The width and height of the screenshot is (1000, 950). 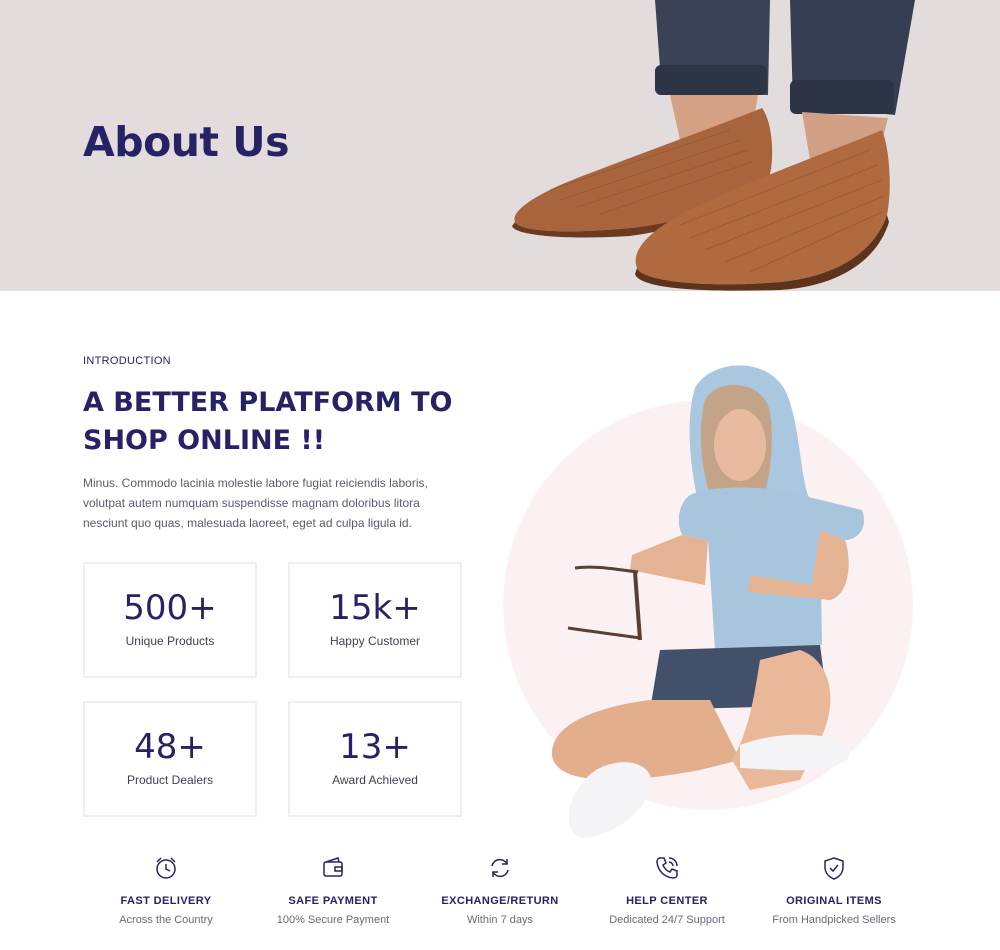 What do you see at coordinates (375, 780) in the screenshot?
I see `stat-label: Award Achieved` at bounding box center [375, 780].